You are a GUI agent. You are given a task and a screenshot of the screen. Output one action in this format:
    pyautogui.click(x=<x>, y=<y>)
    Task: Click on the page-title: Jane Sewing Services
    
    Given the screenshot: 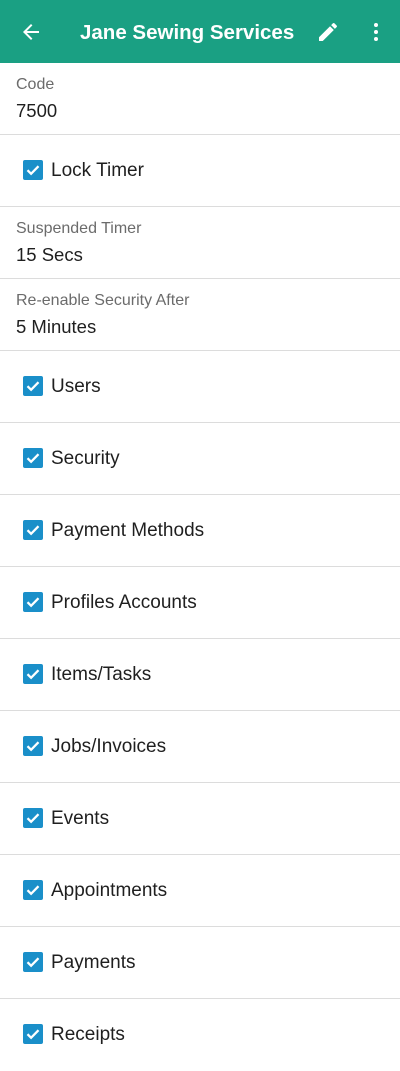 What is the action you would take?
    pyautogui.click(x=187, y=32)
    